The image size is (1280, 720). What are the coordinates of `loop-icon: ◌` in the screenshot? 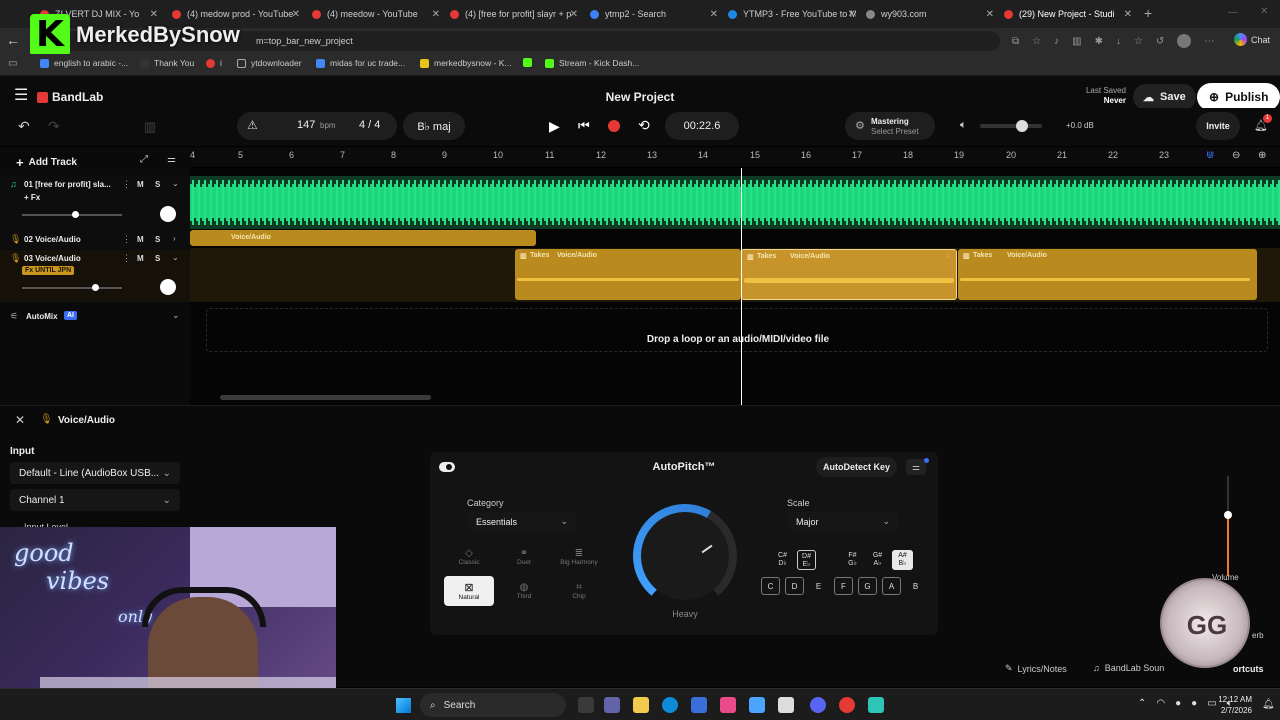 It's located at (948, 255).